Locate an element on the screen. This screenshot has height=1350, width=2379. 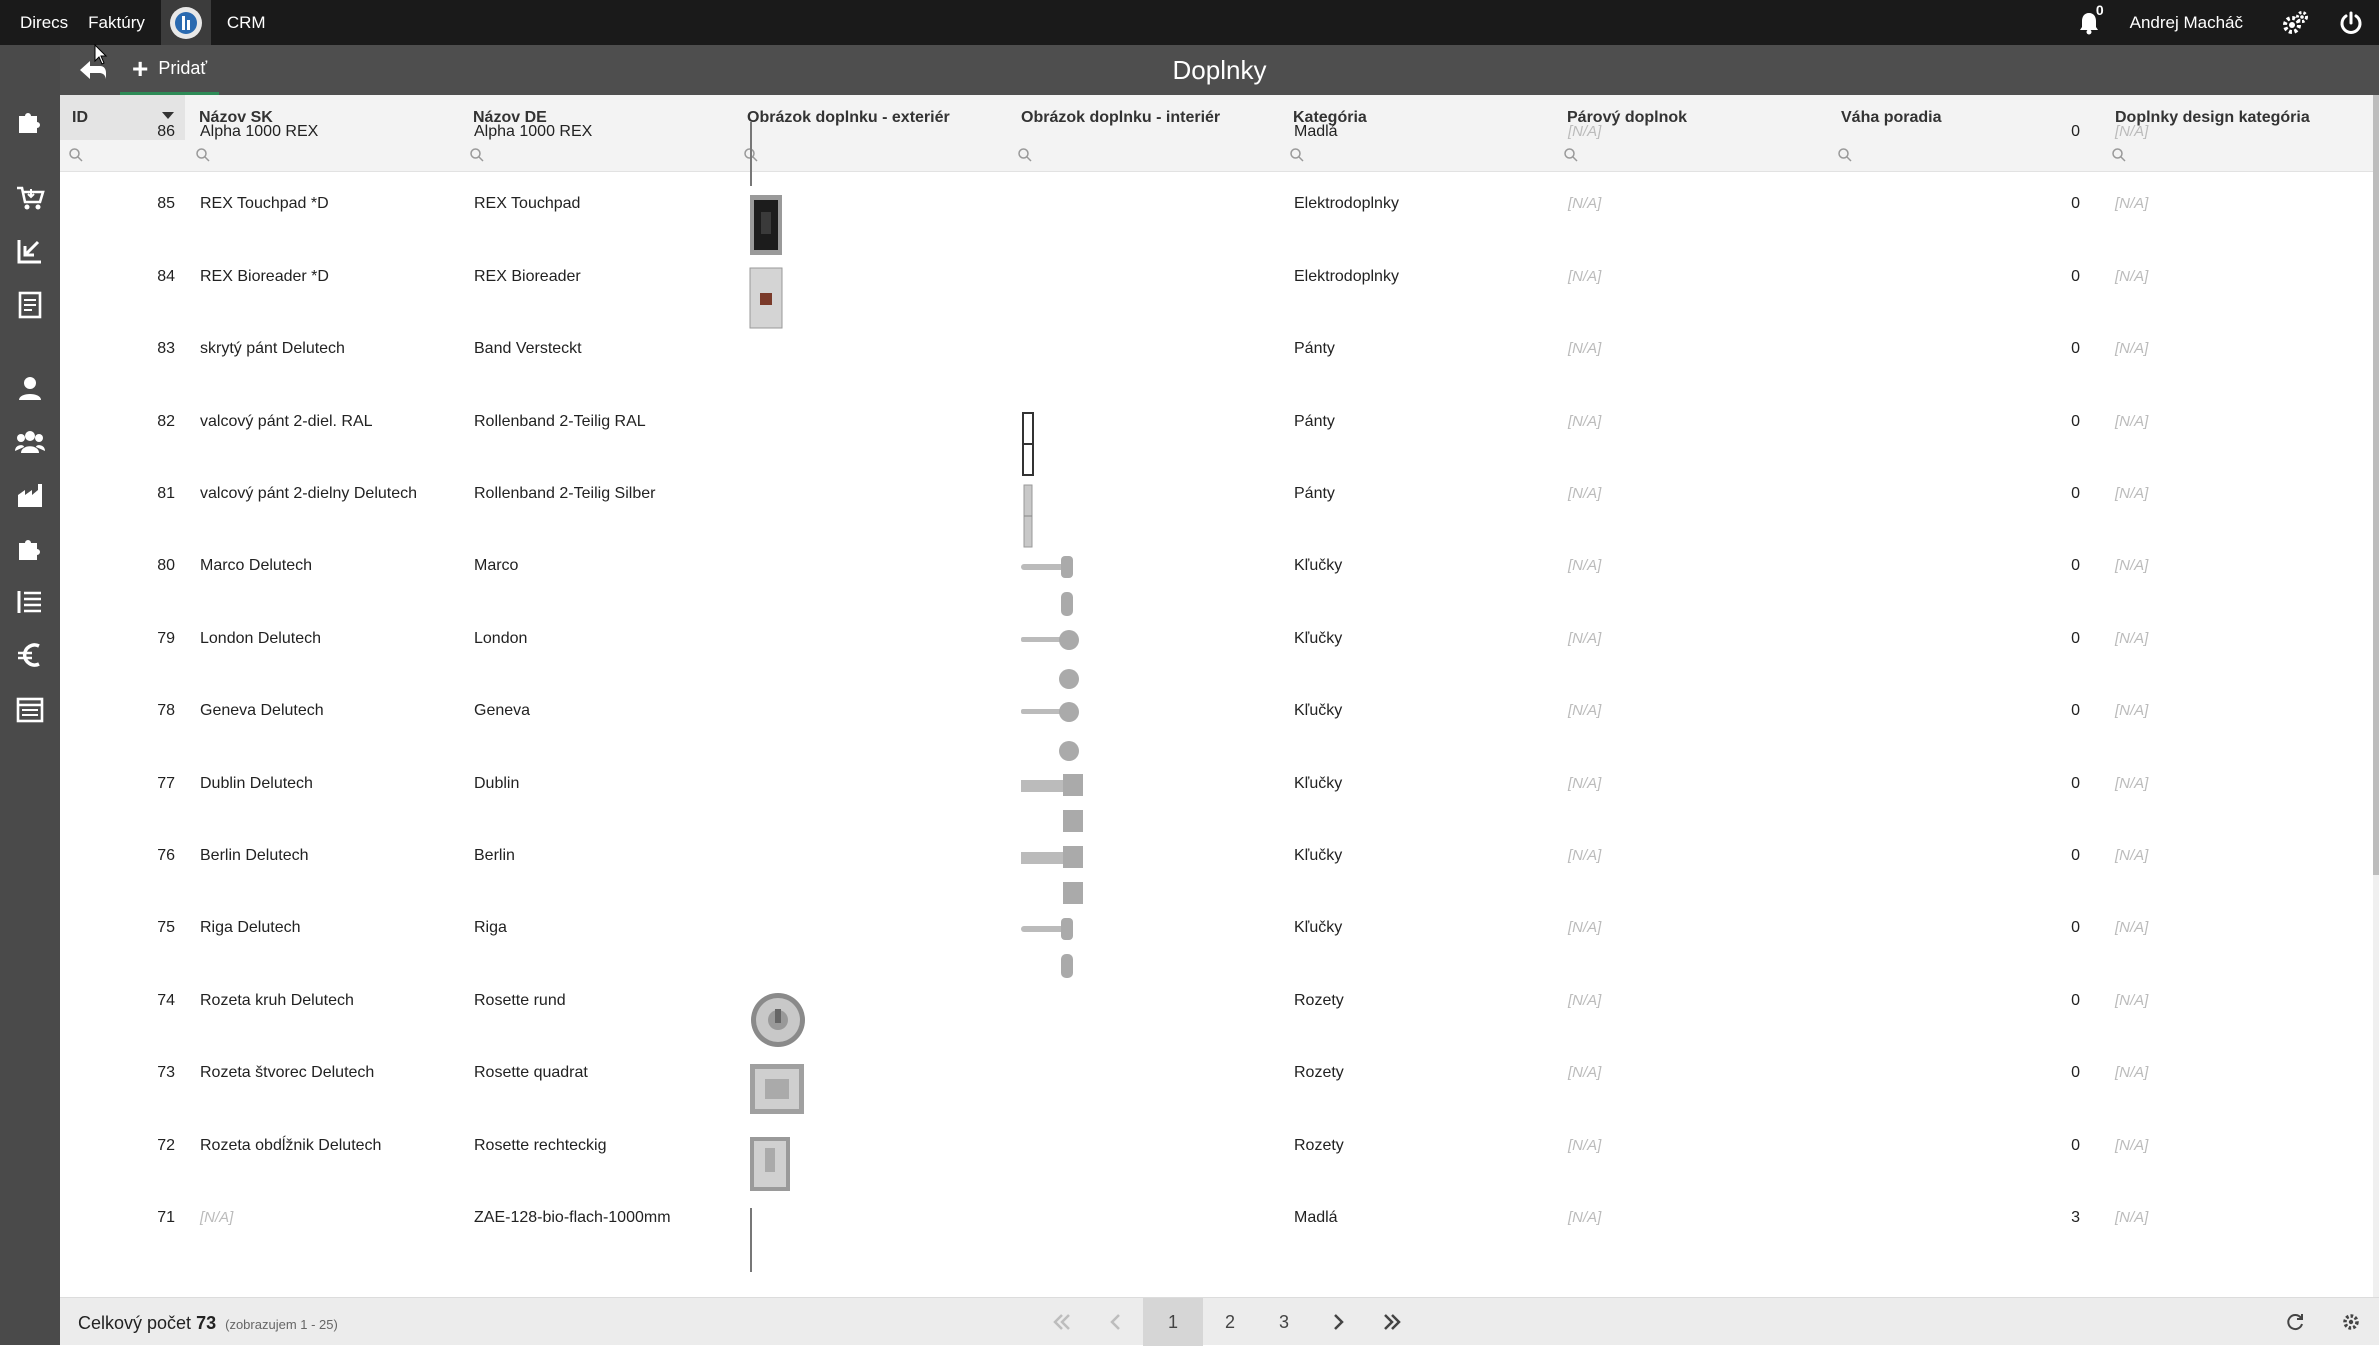
prev-page-button is located at coordinates (1116, 1322).